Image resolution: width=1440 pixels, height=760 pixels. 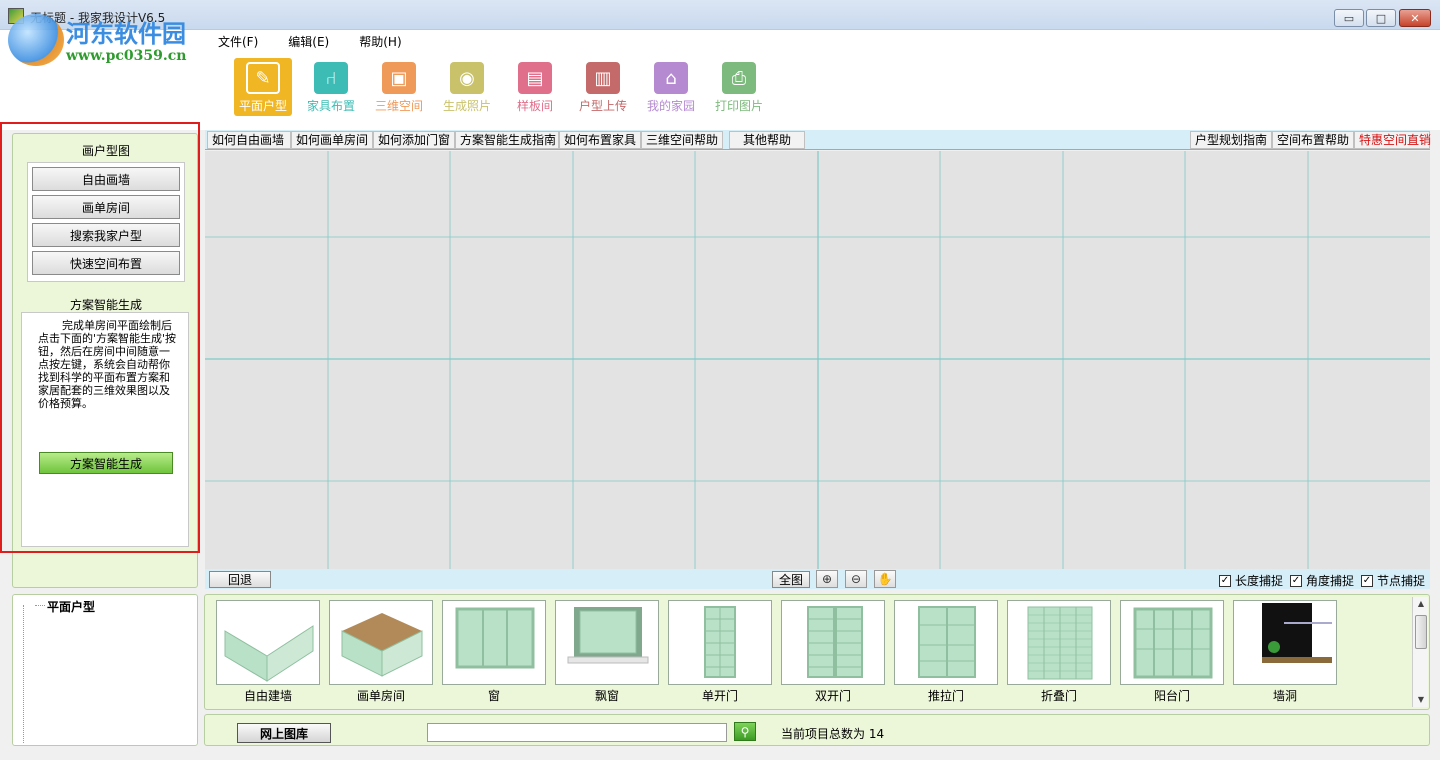 I want to click on toolbar-label: 我的家园, so click(x=670, y=106).